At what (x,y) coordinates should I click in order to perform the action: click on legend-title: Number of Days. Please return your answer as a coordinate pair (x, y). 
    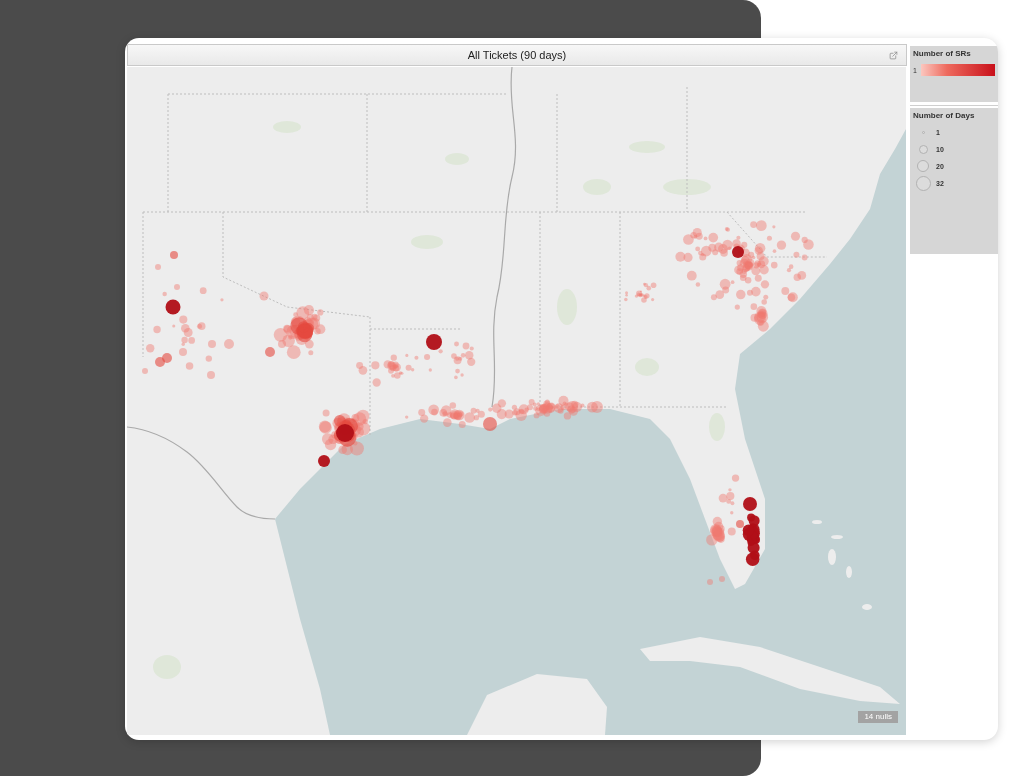
    Looking at the image, I should click on (944, 116).